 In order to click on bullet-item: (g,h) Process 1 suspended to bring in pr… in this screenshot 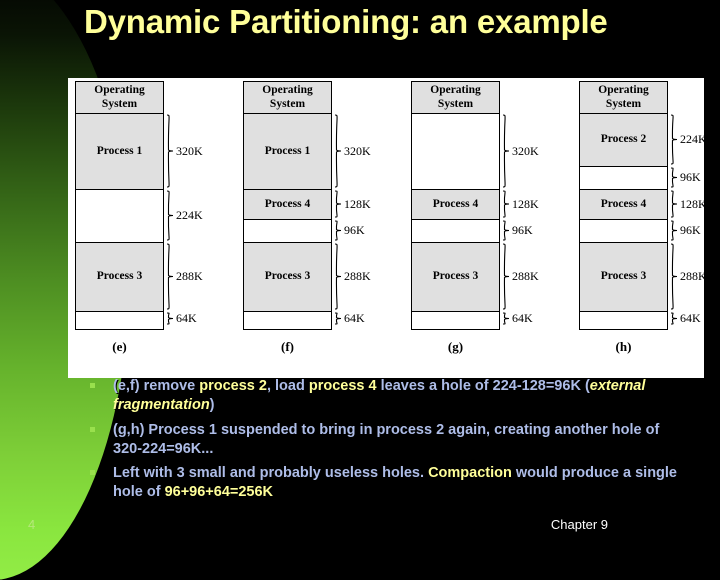, I will do `click(388, 440)`.